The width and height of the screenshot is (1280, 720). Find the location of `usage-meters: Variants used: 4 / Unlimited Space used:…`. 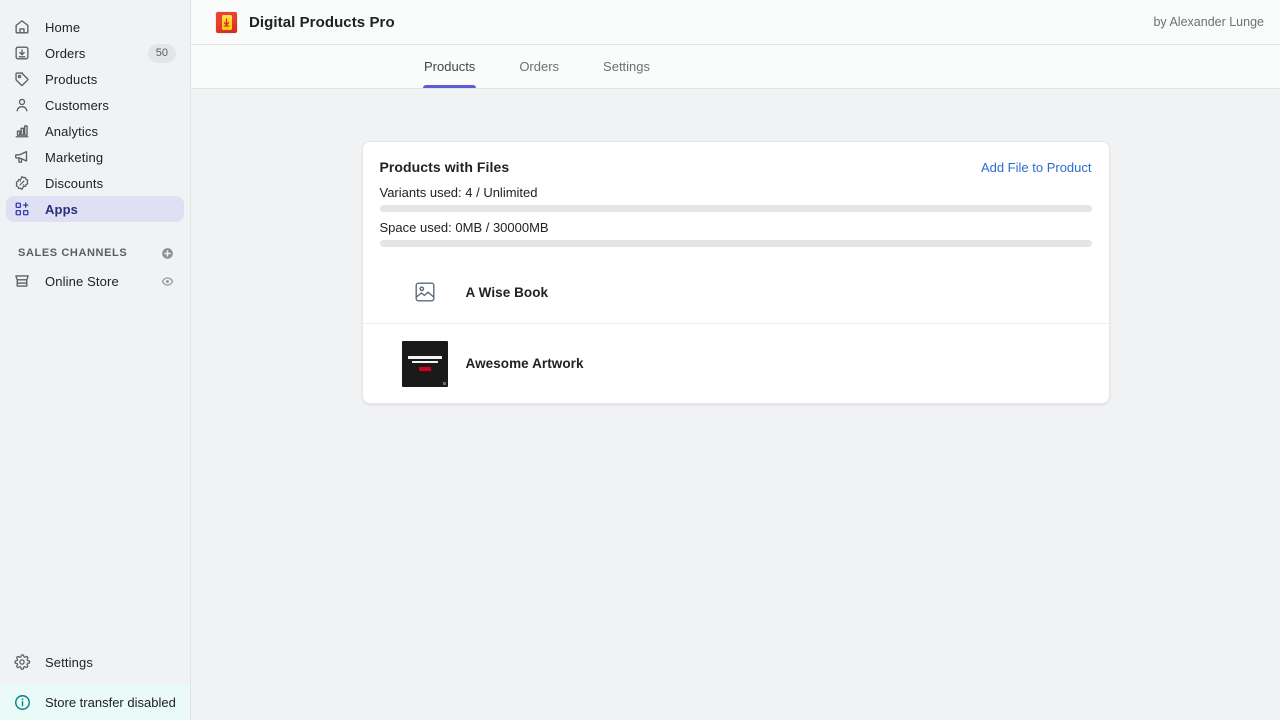

usage-meters: Variants used: 4 / Unlimited Space used:… is located at coordinates (736, 216).